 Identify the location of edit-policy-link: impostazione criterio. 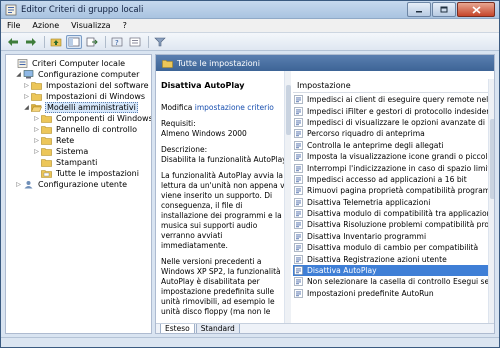
(234, 107).